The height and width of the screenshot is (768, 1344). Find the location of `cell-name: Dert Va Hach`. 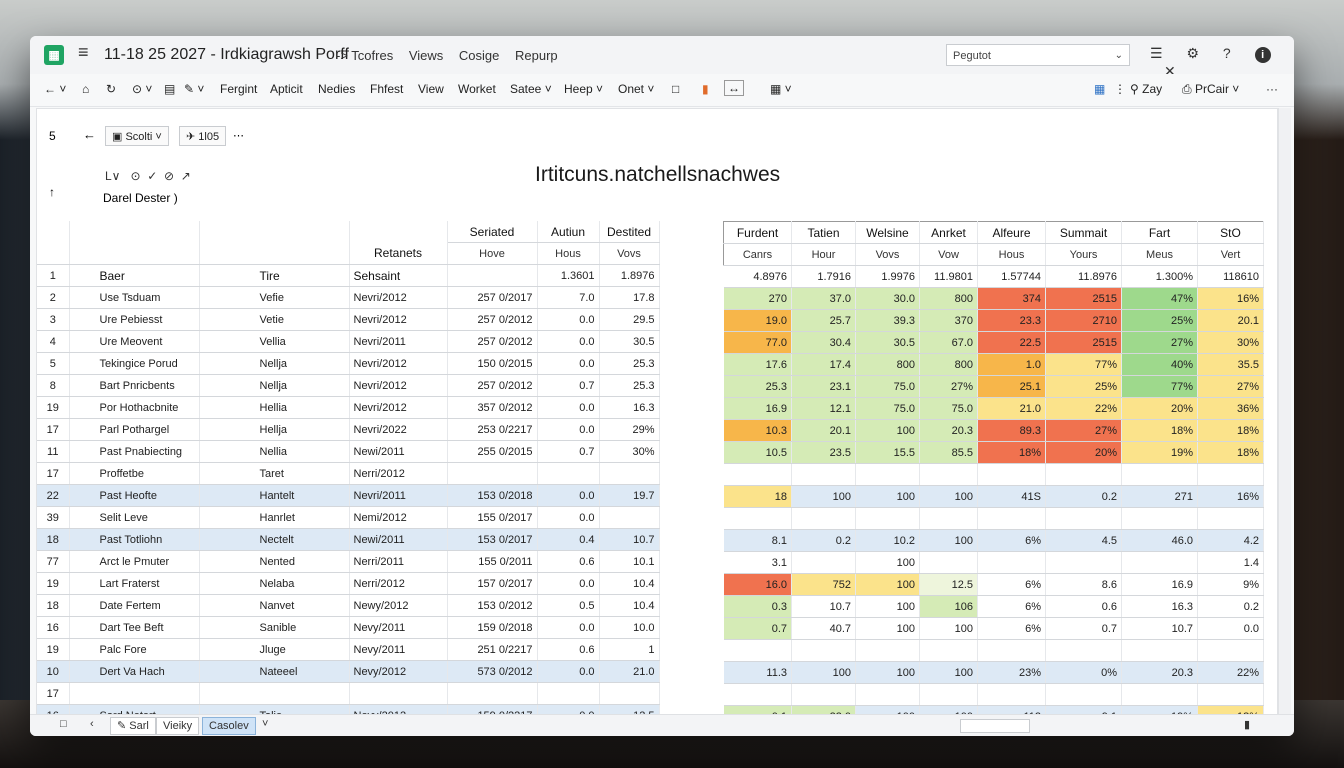

cell-name: Dert Va Hach is located at coordinates (134, 671).